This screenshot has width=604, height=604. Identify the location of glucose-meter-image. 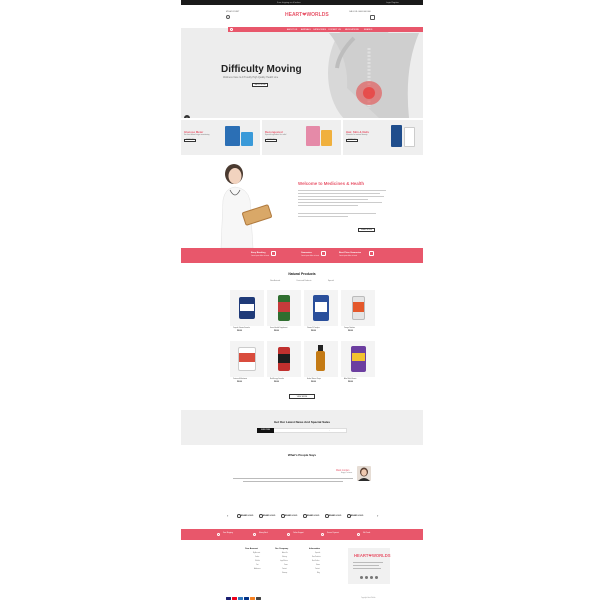
(232, 136).